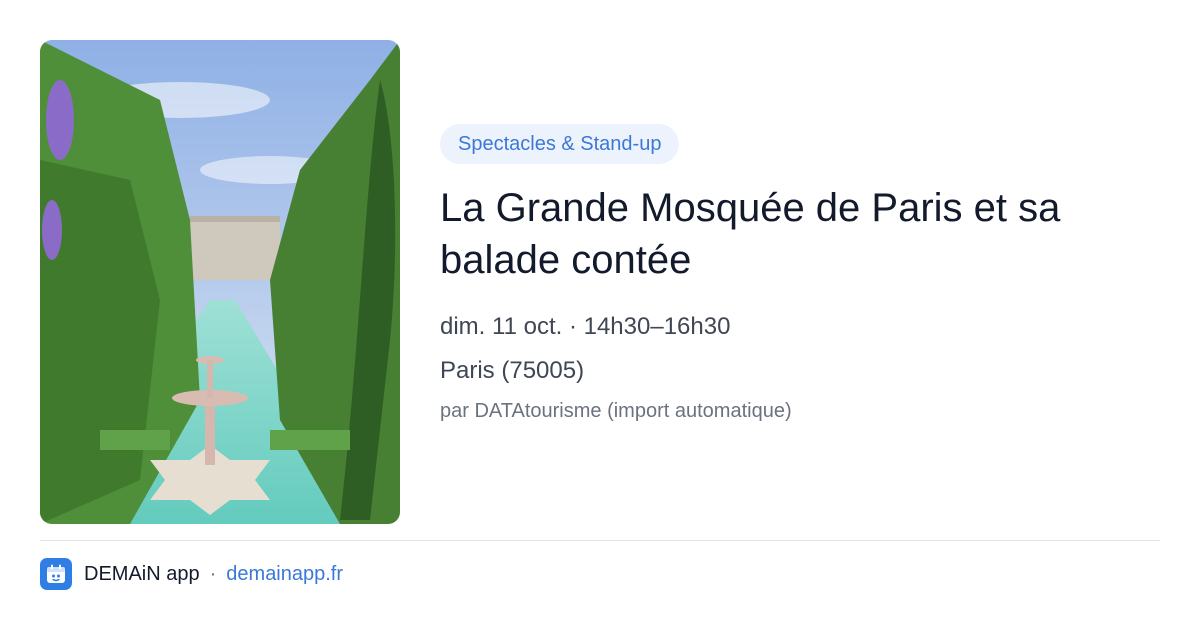 The width and height of the screenshot is (1200, 630). I want to click on event-datetime: dim. 11 oct. · 14h30–16h30, so click(585, 326).